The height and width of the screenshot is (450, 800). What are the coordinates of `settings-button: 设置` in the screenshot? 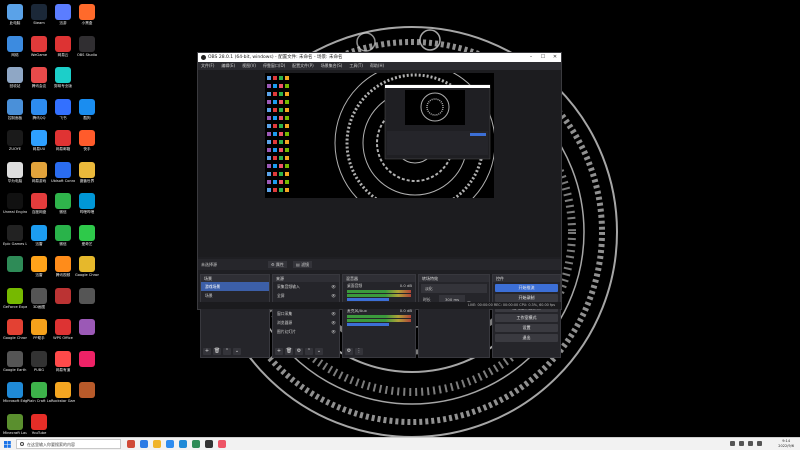 It's located at (526, 328).